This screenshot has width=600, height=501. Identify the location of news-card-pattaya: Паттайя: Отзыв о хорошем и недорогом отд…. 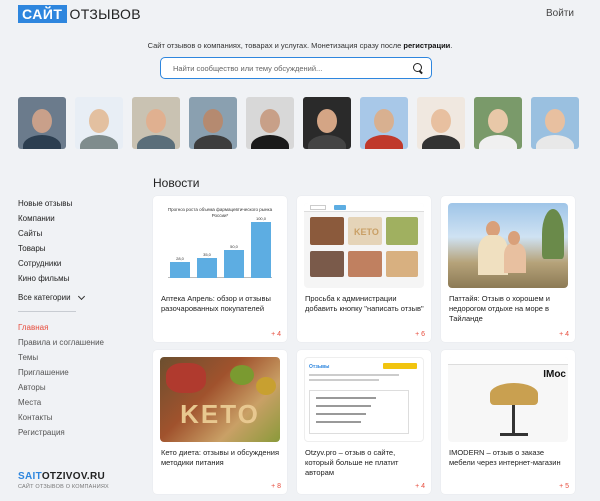
(508, 269).